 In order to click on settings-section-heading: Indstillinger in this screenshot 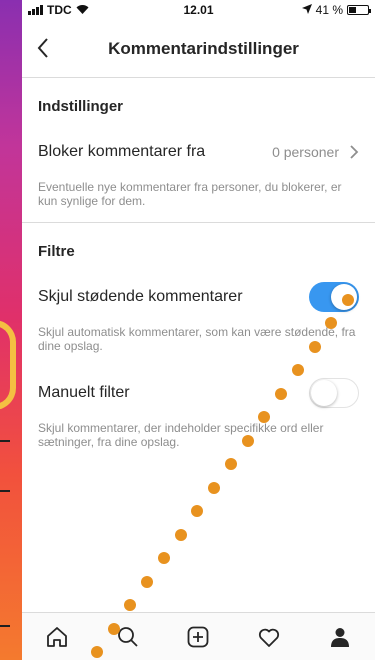, I will do `click(81, 106)`.